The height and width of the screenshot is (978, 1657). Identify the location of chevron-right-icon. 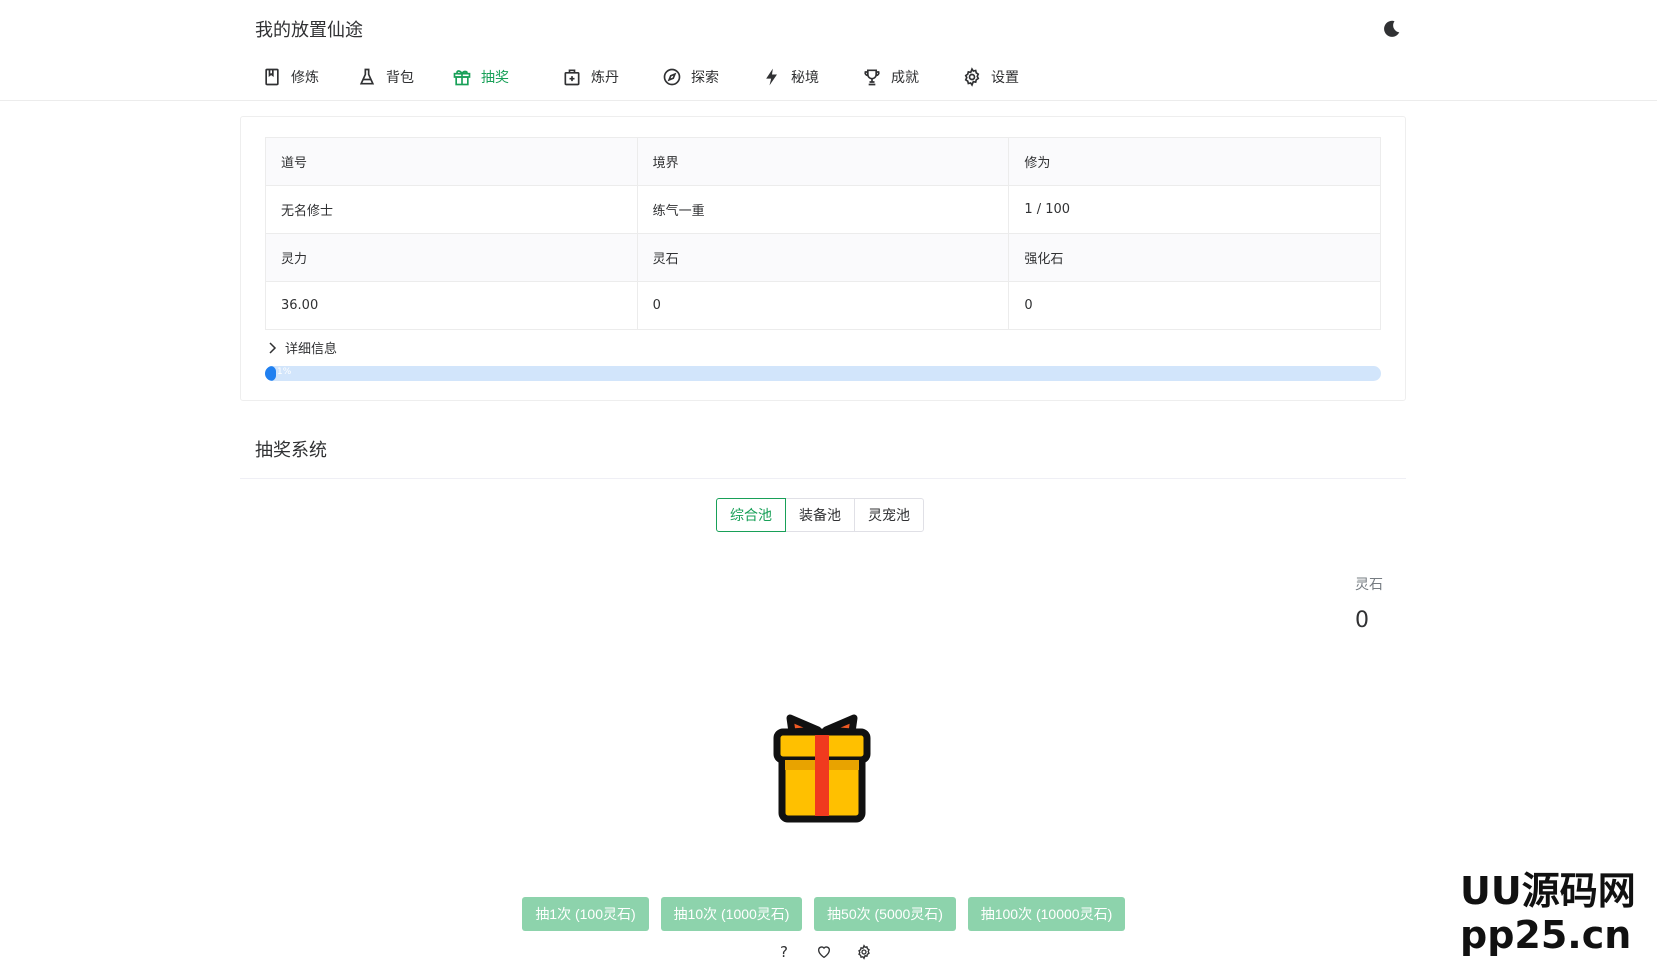
(273, 347).